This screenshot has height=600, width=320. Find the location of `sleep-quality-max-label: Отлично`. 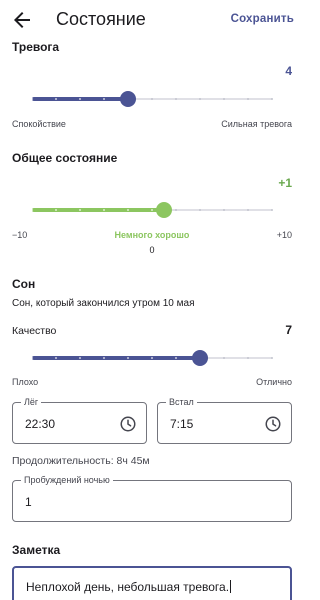

sleep-quality-max-label: Отлично is located at coordinates (274, 382).